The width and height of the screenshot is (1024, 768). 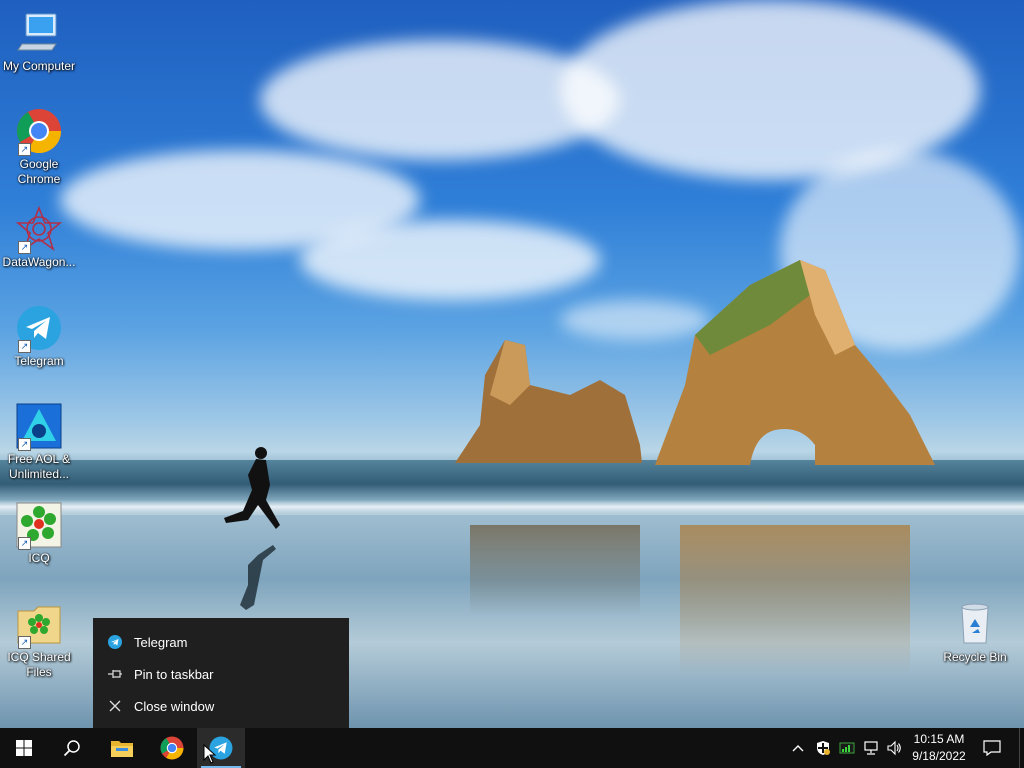 I want to click on search-button, so click(x=72, y=748).